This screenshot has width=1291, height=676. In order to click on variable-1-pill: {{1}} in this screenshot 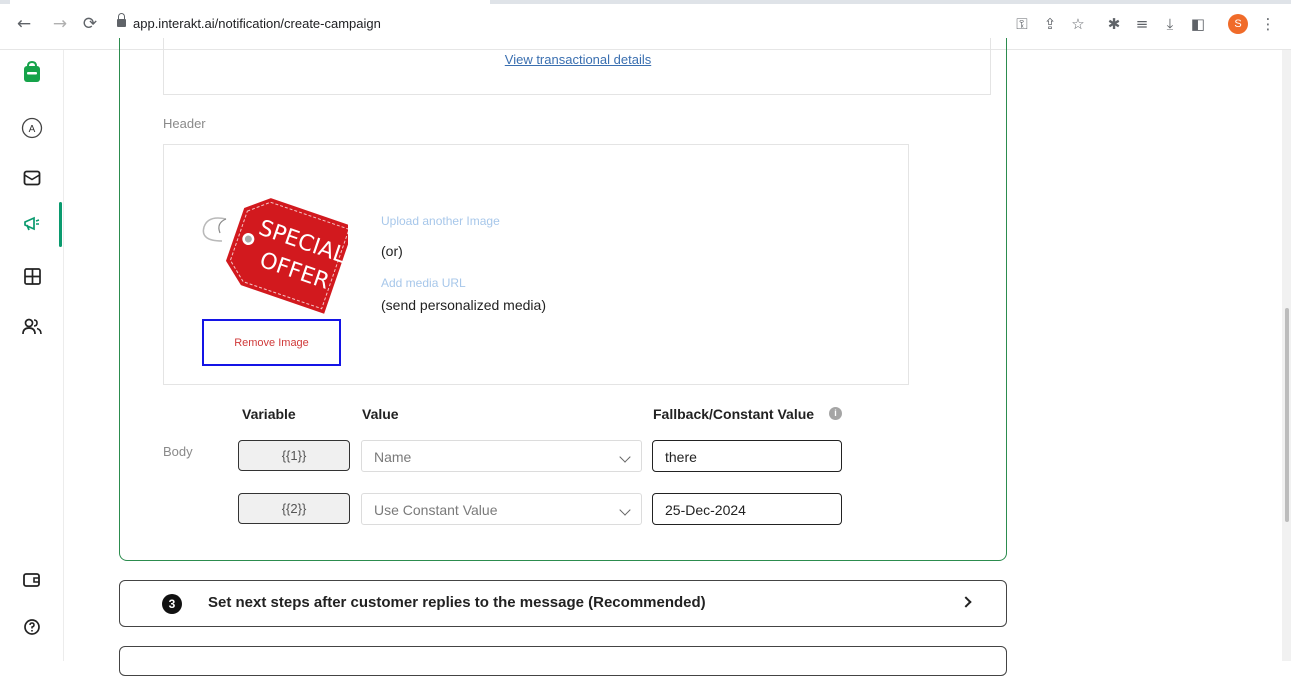, I will do `click(294, 455)`.